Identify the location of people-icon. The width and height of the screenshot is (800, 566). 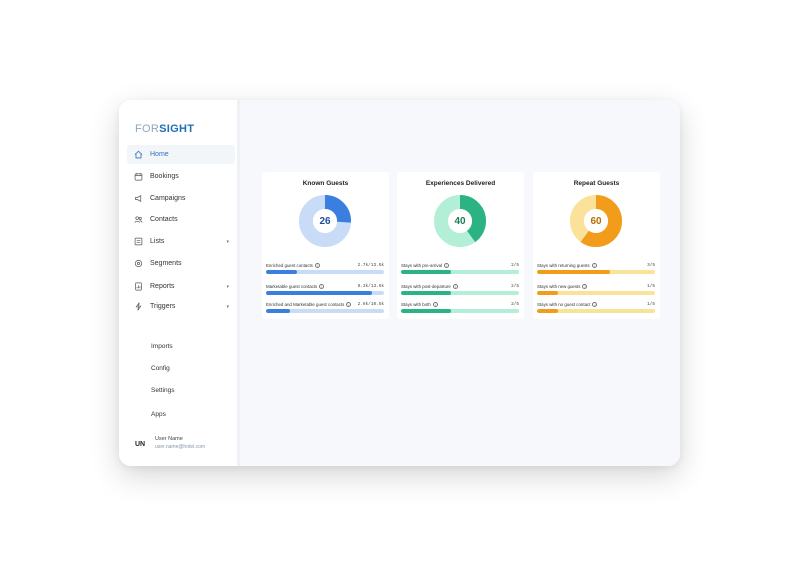
(138, 219).